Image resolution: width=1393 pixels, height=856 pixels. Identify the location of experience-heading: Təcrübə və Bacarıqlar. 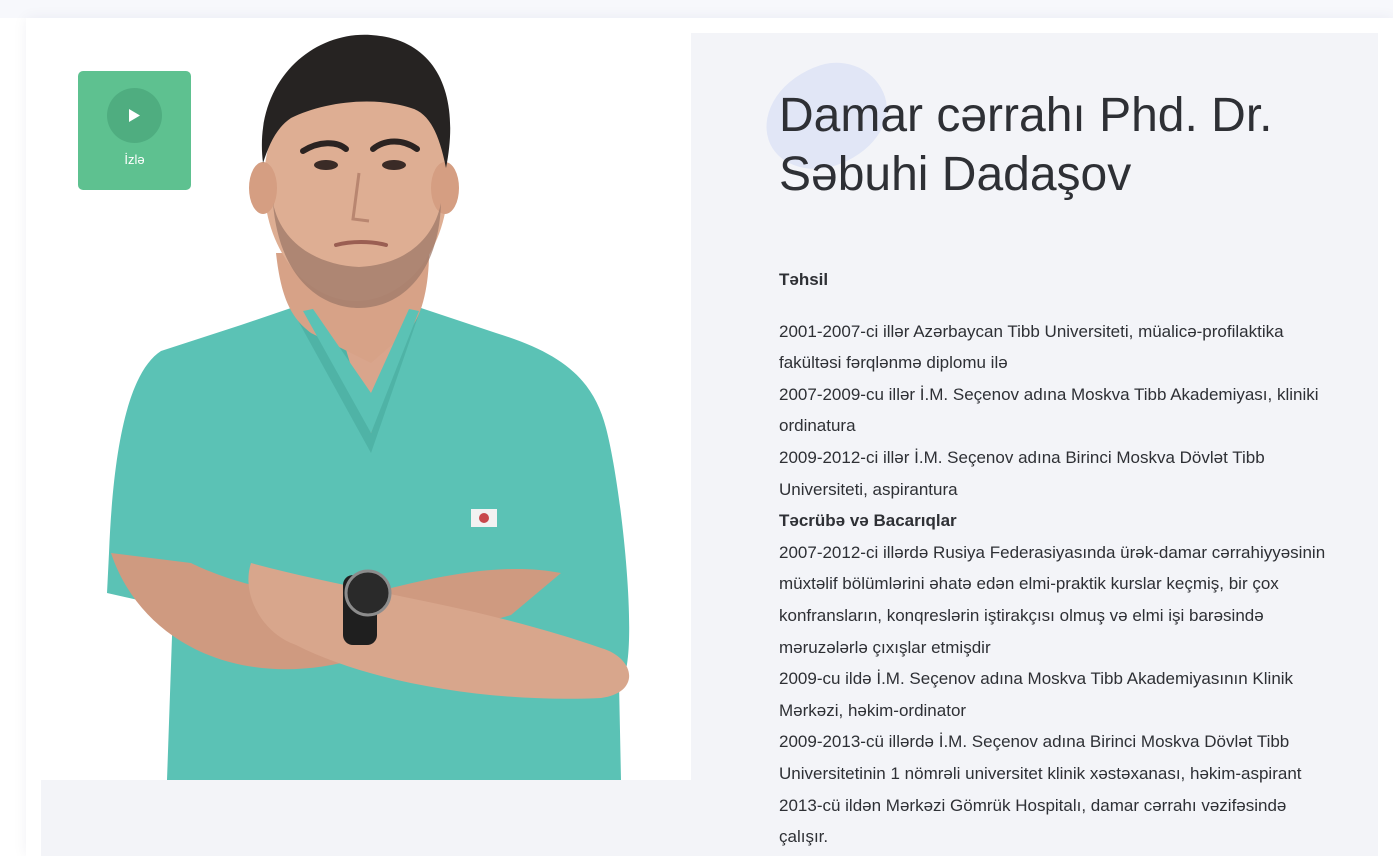
(868, 521).